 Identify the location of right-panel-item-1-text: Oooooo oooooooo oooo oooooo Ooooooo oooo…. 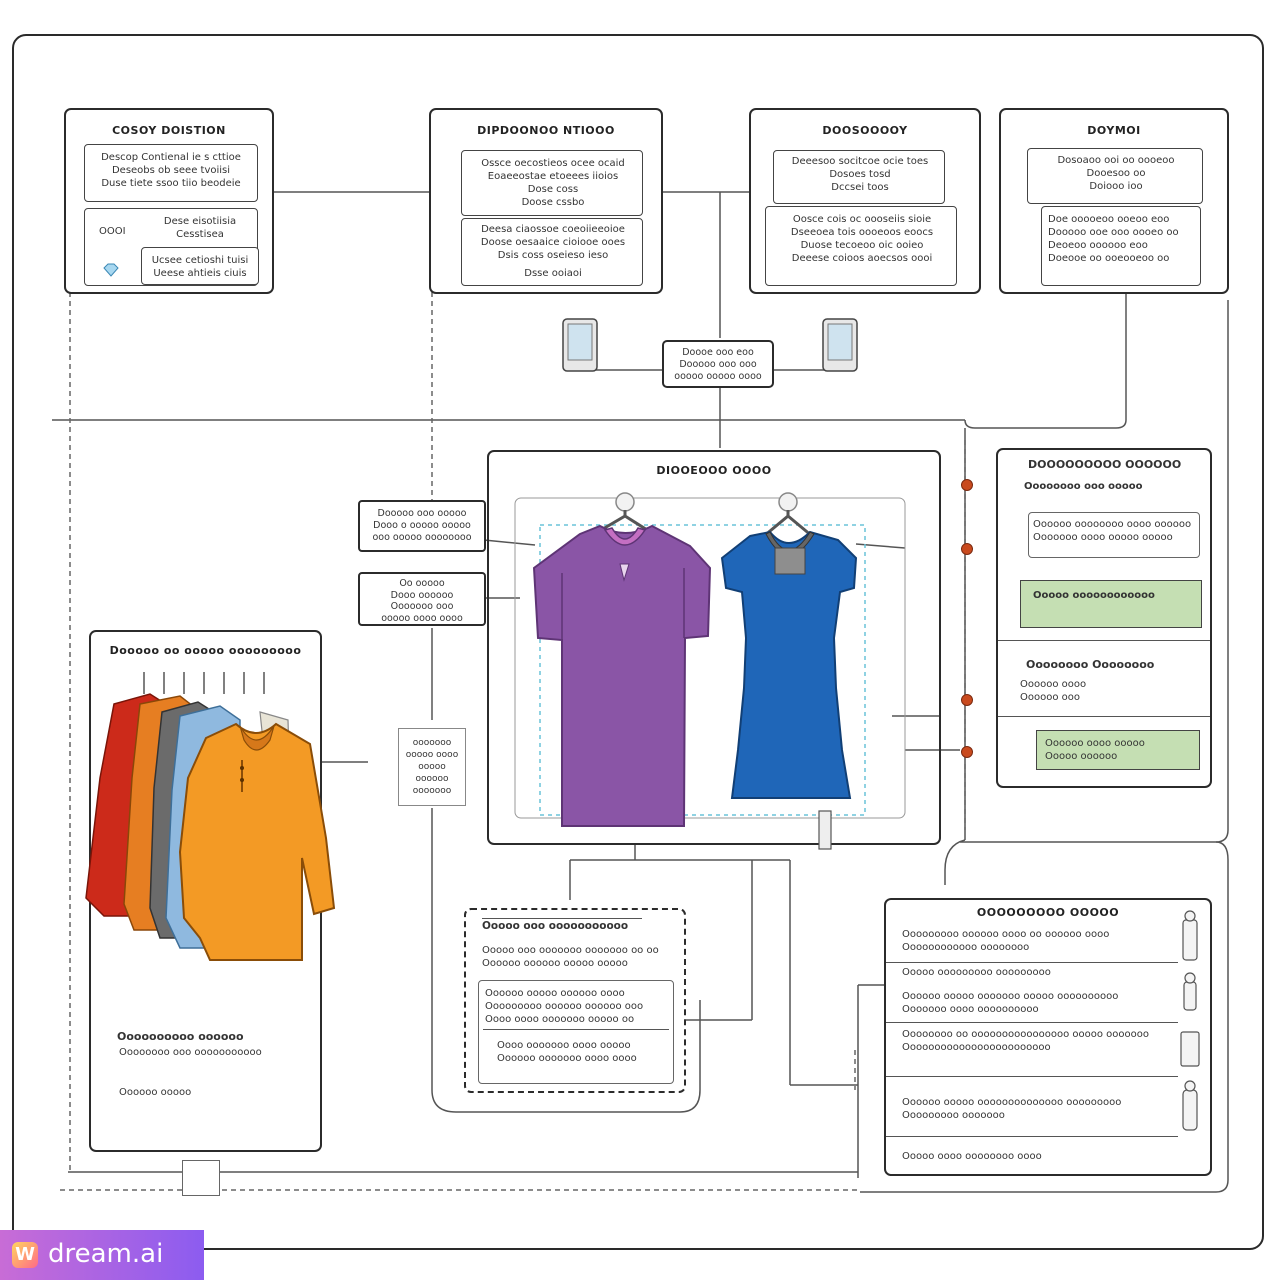
(1112, 531).